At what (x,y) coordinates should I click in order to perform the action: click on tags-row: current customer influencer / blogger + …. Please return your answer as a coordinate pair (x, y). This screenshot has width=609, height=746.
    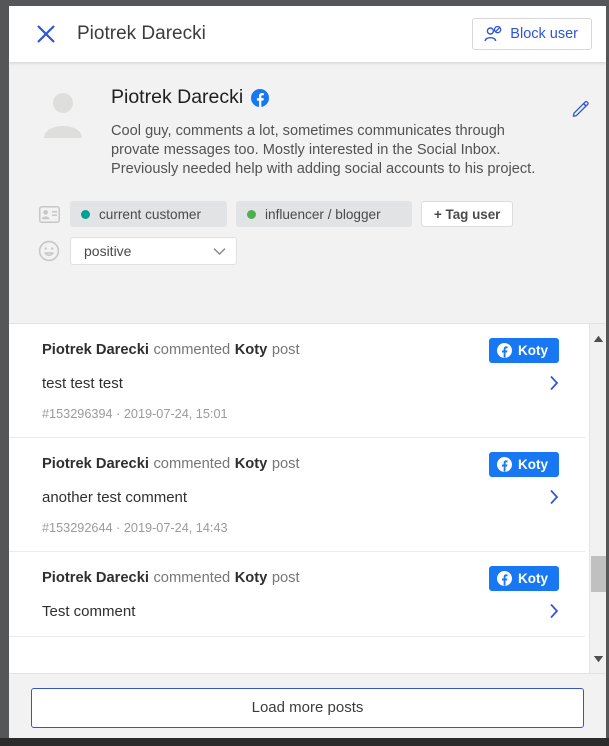
    Looking at the image, I should click on (312, 214).